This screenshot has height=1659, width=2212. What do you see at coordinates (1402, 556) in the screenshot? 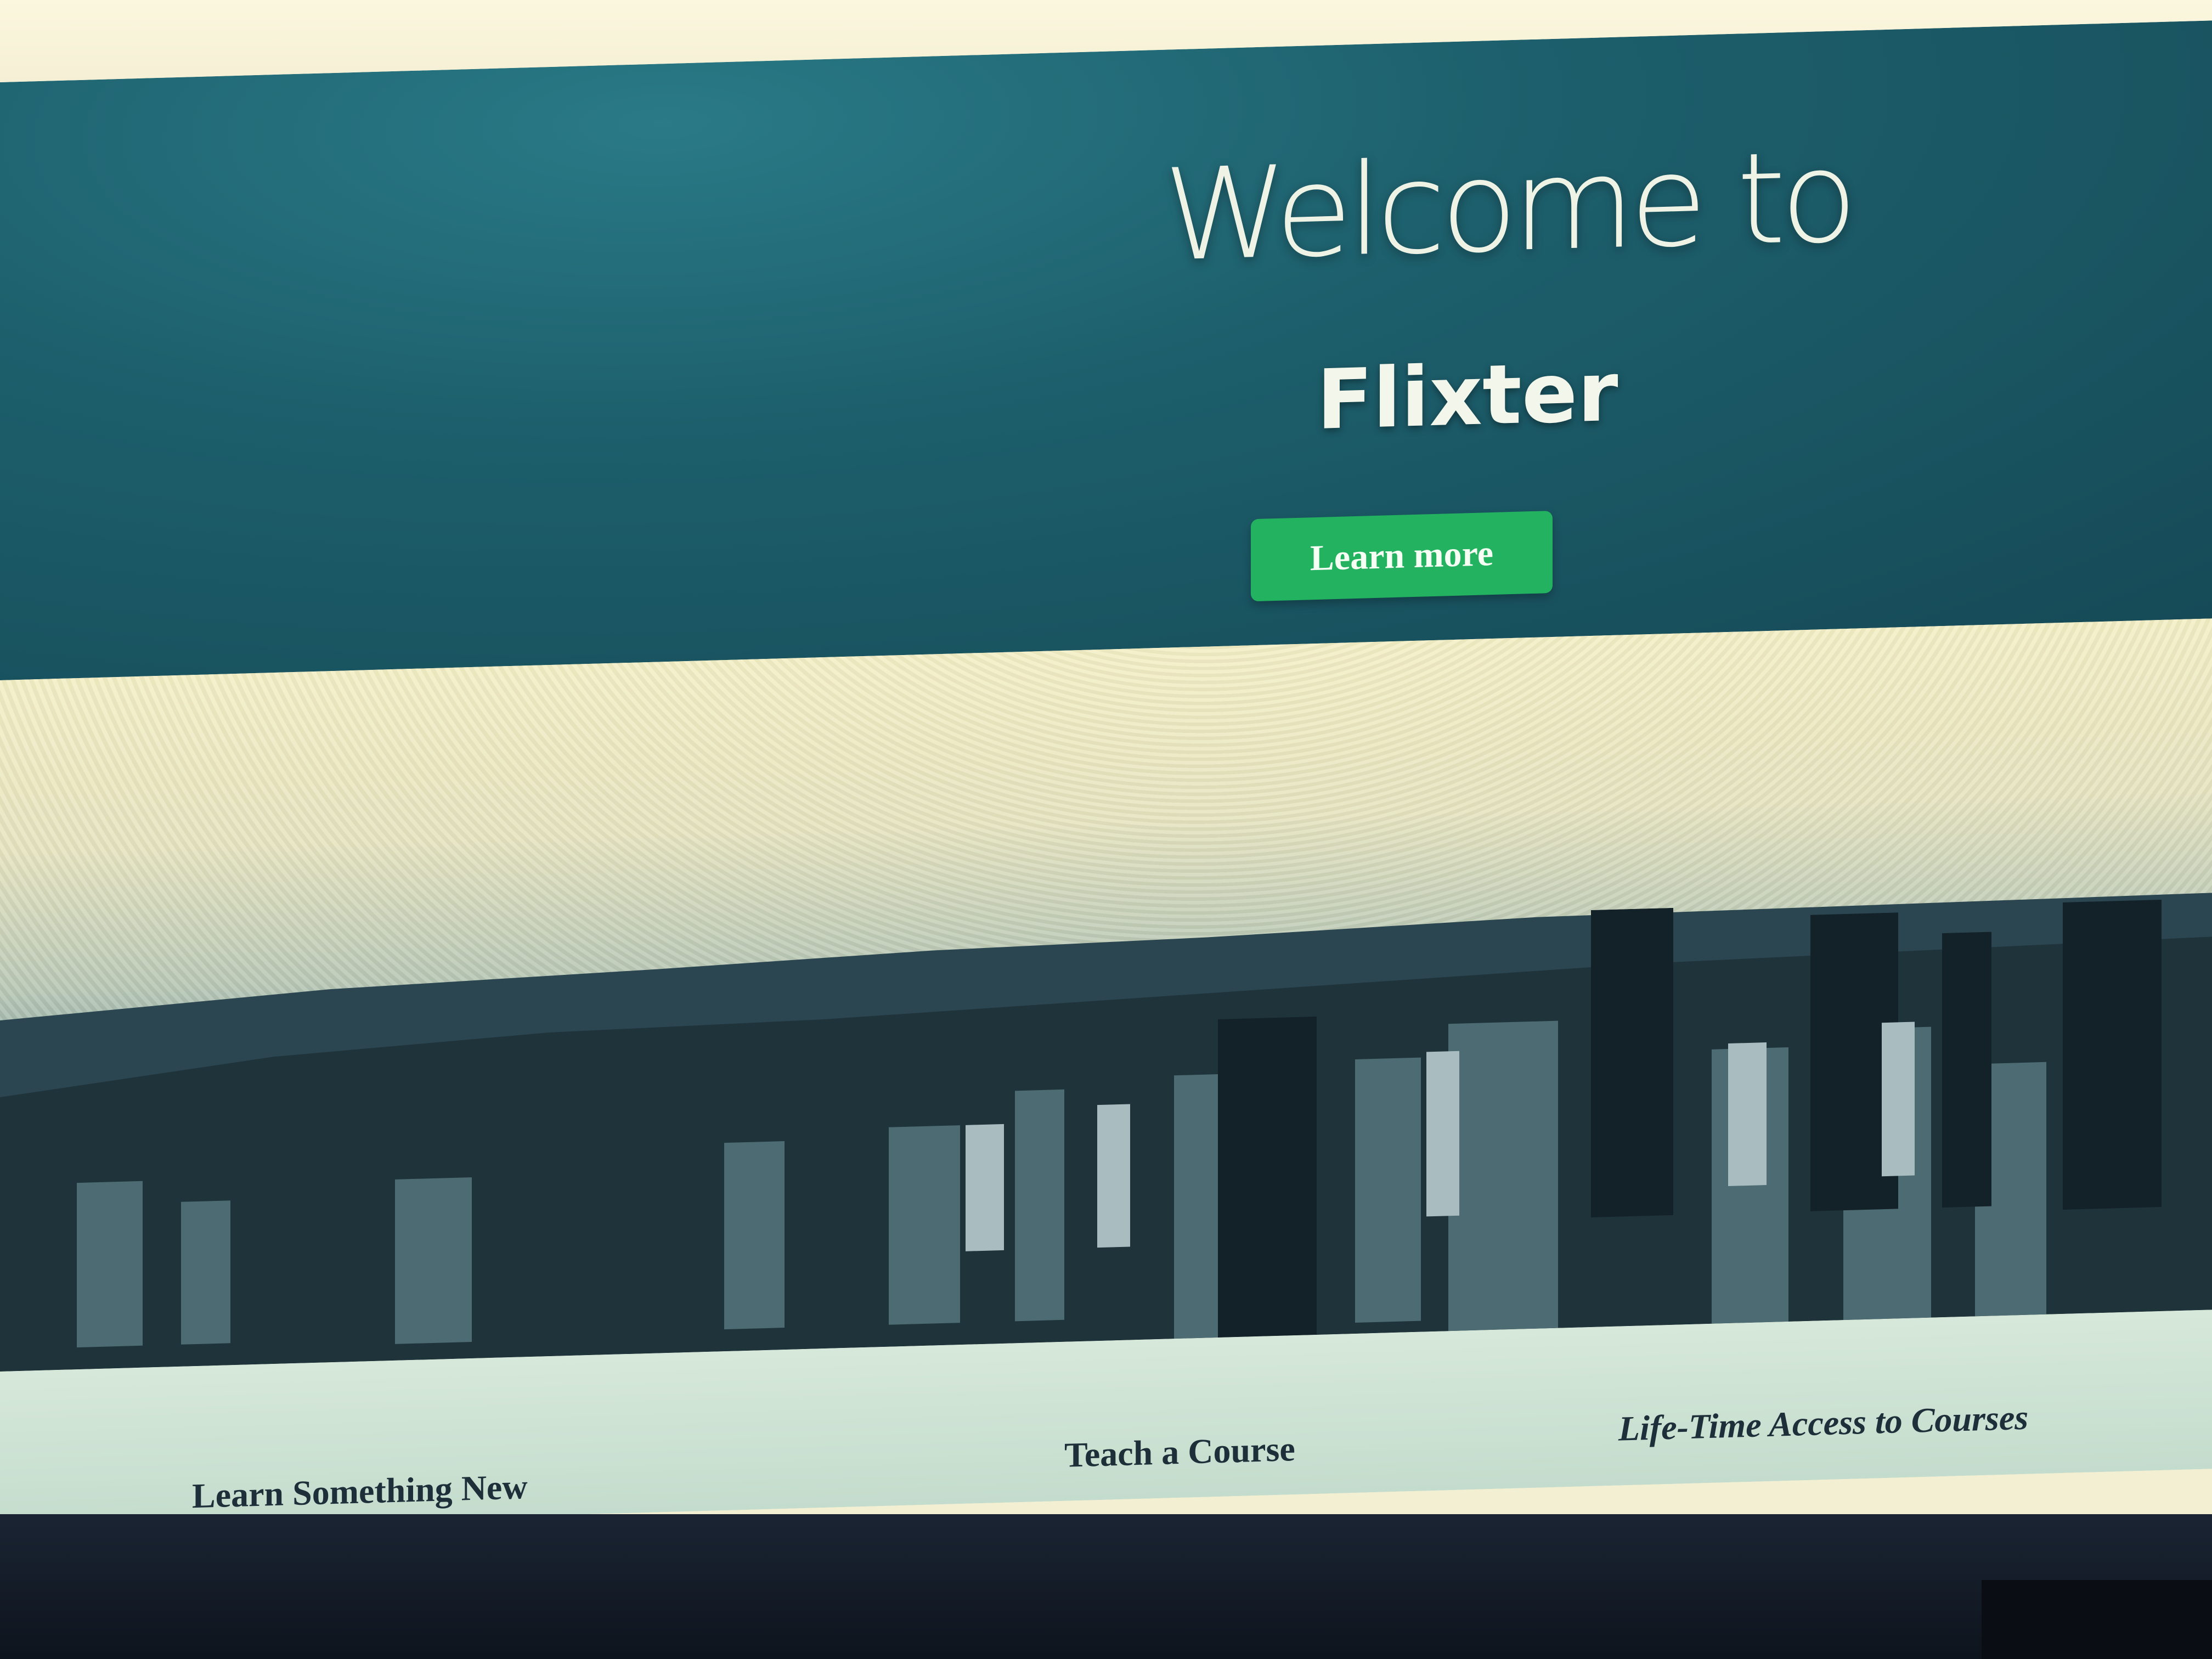
I see `learn-more-button: Learn more` at bounding box center [1402, 556].